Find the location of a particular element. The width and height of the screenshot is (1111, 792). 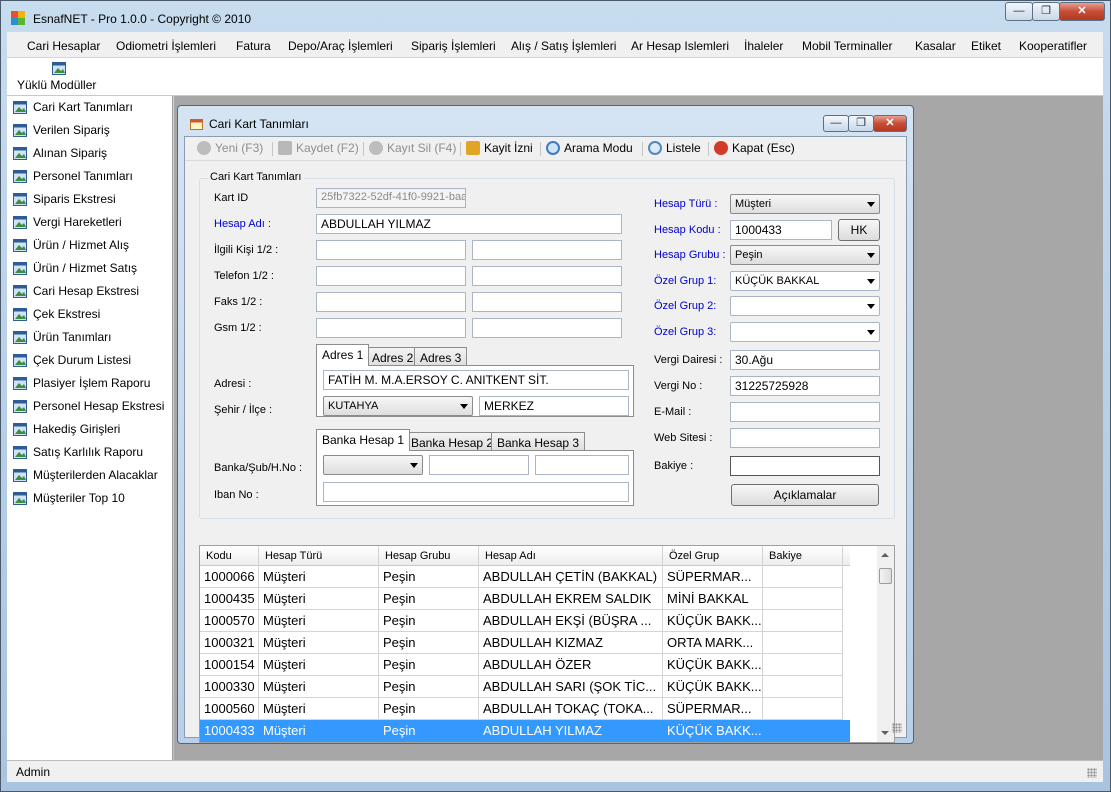

vergi-no-field: 31225725928 is located at coordinates (805, 386).